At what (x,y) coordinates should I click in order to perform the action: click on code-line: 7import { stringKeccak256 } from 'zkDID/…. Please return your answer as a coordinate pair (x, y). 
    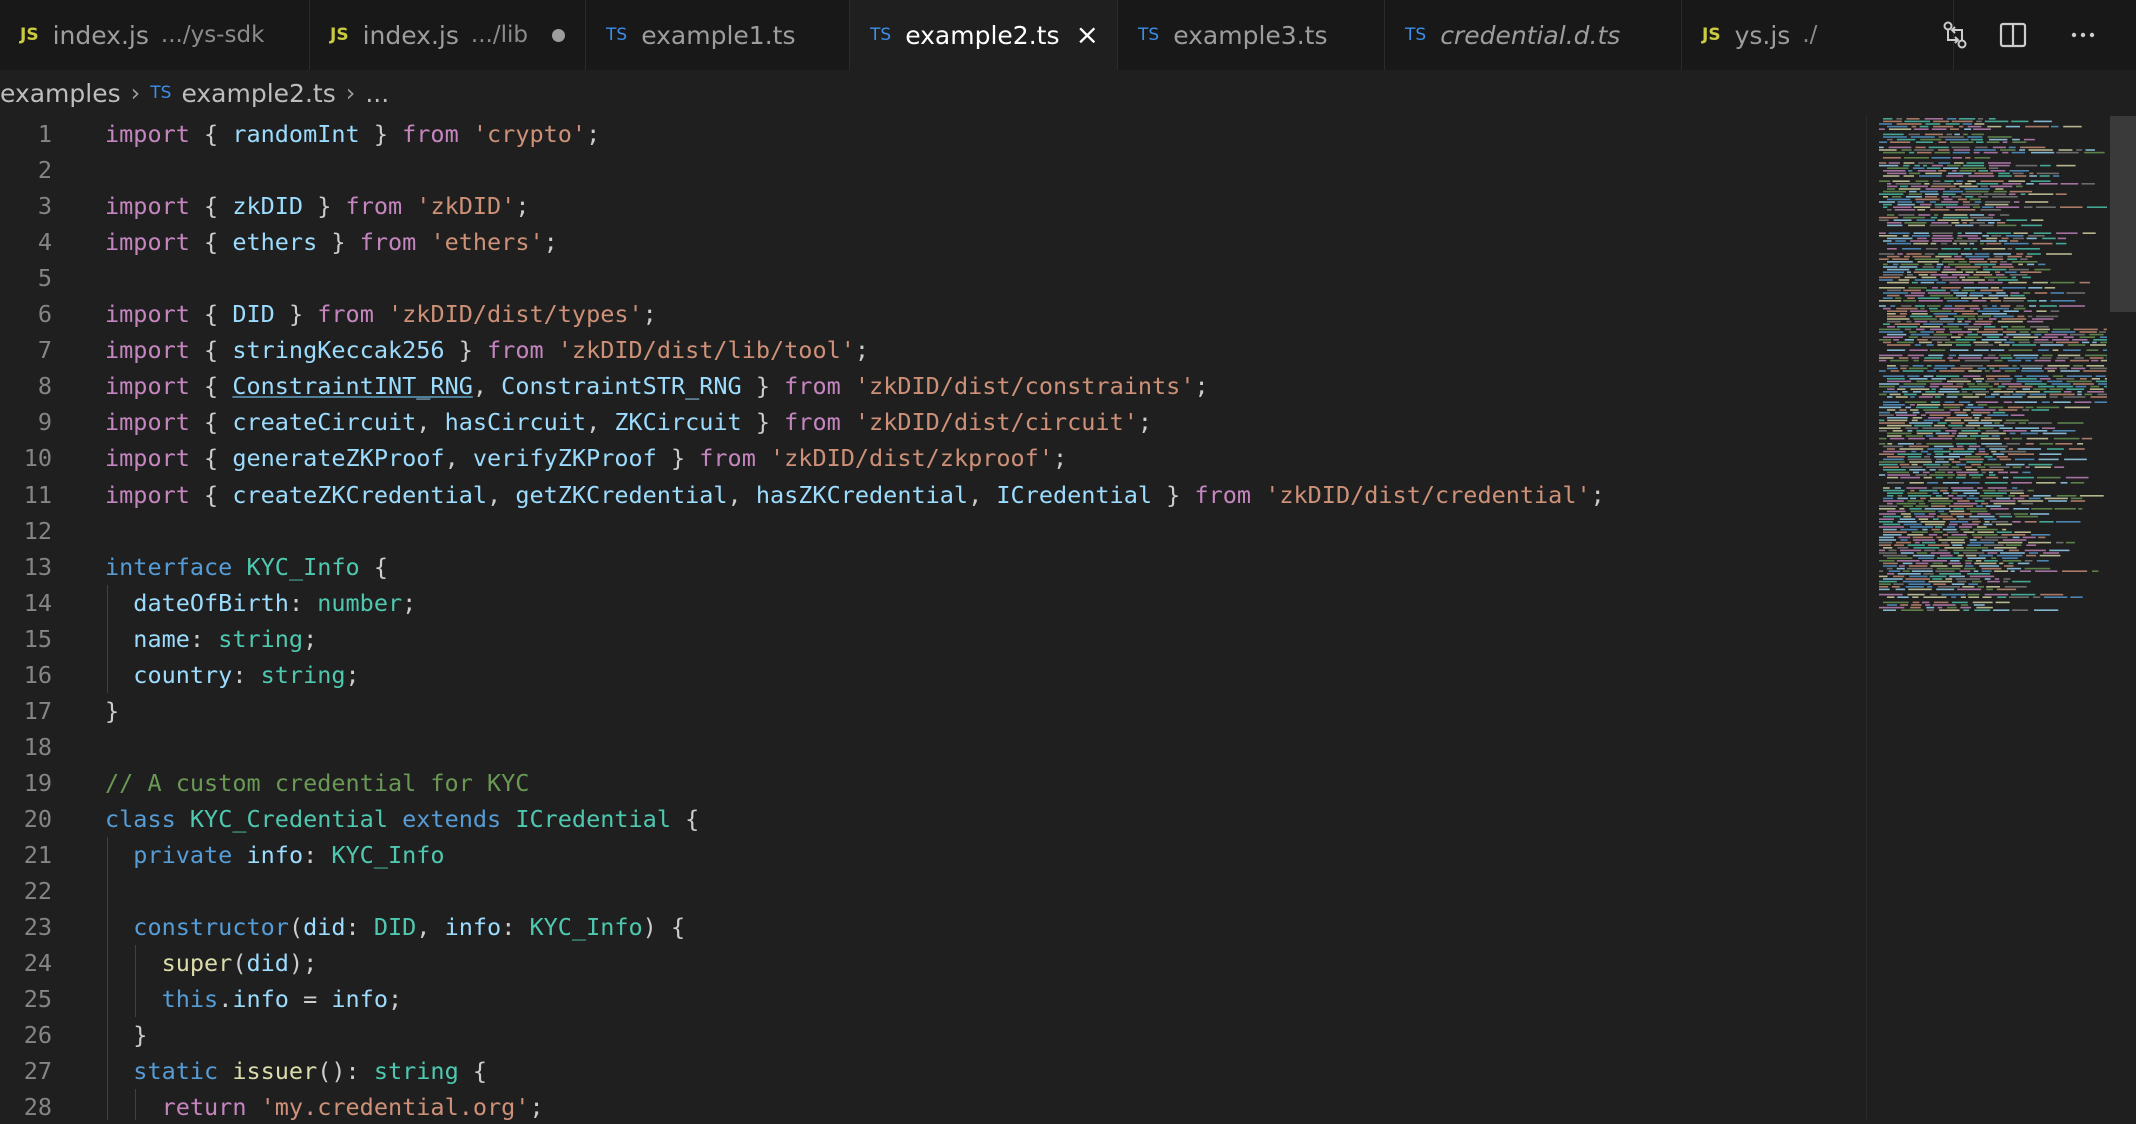
    Looking at the image, I should click on (933, 350).